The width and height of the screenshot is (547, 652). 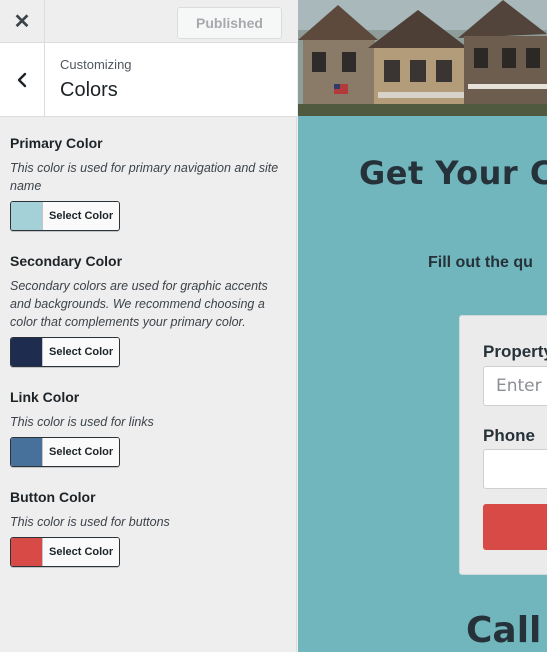 What do you see at coordinates (504, 630) in the screenshot?
I see `call-heading: Call` at bounding box center [504, 630].